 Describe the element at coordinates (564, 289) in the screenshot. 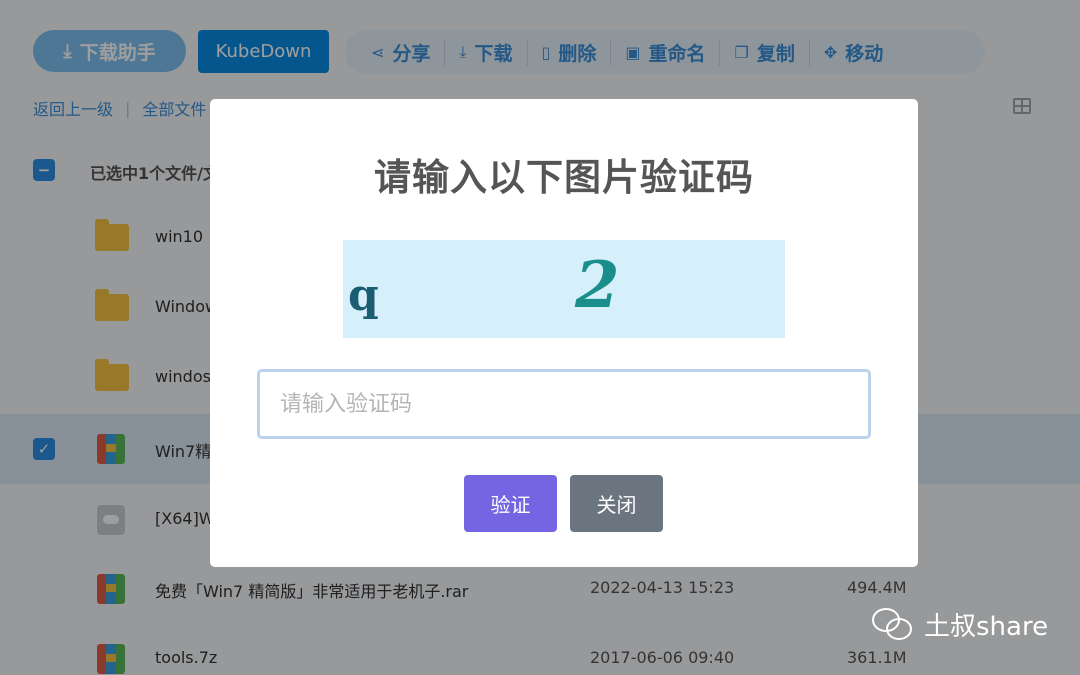

I see `captcha-image: q 2` at that location.